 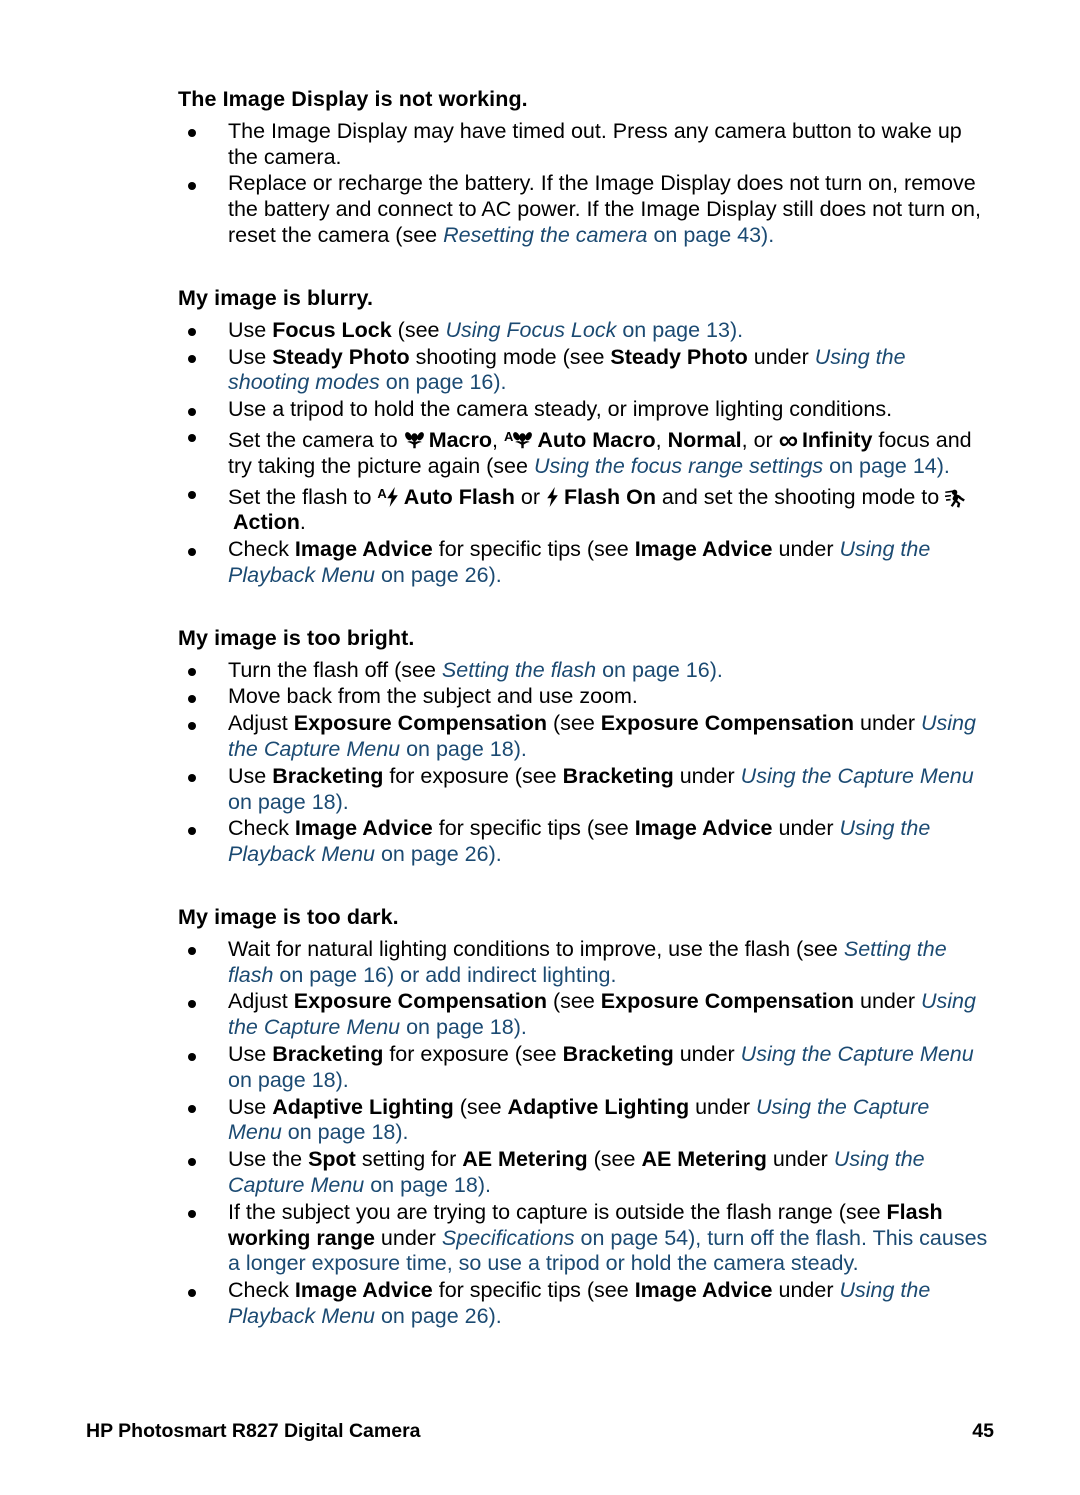 I want to click on cross-reference-page: on page 14)., so click(x=886, y=465).